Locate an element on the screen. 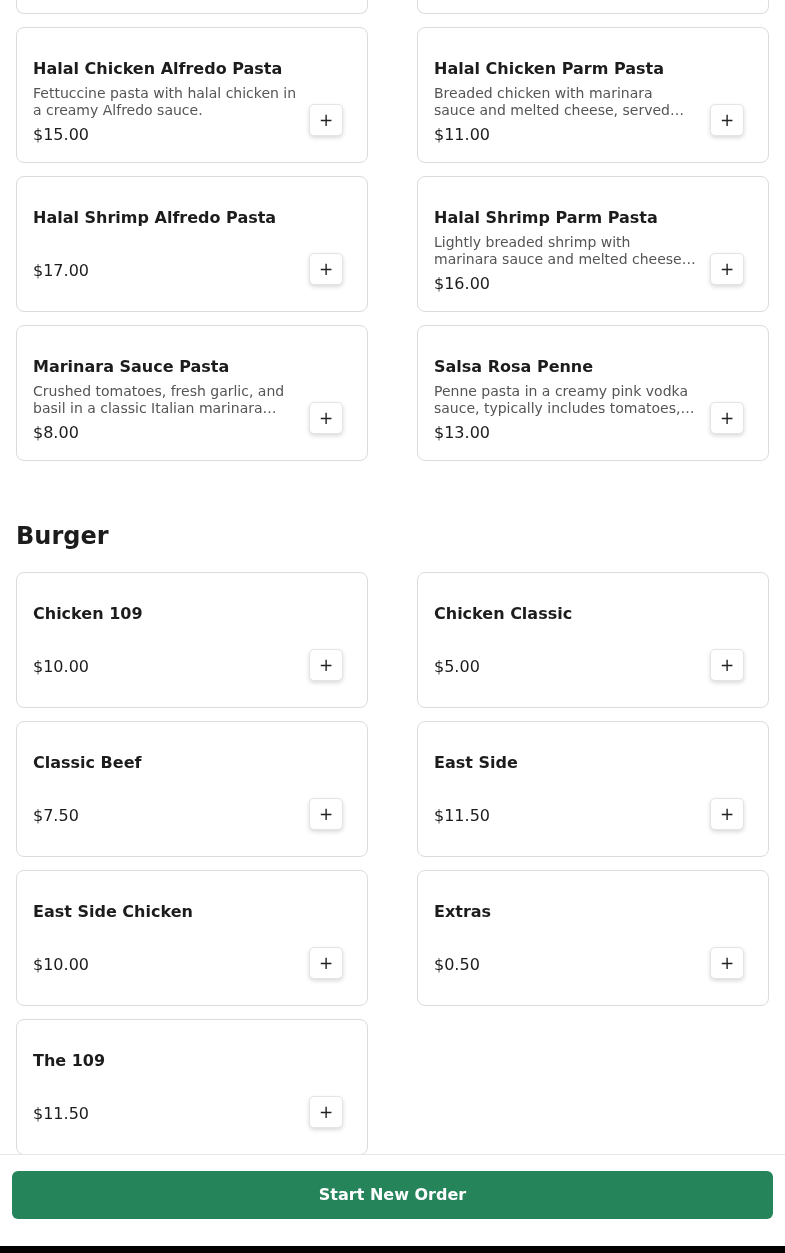 This screenshot has height=1253, width=785. item-name: Halal Shrimp Alfredo Pasta is located at coordinates (155, 218).